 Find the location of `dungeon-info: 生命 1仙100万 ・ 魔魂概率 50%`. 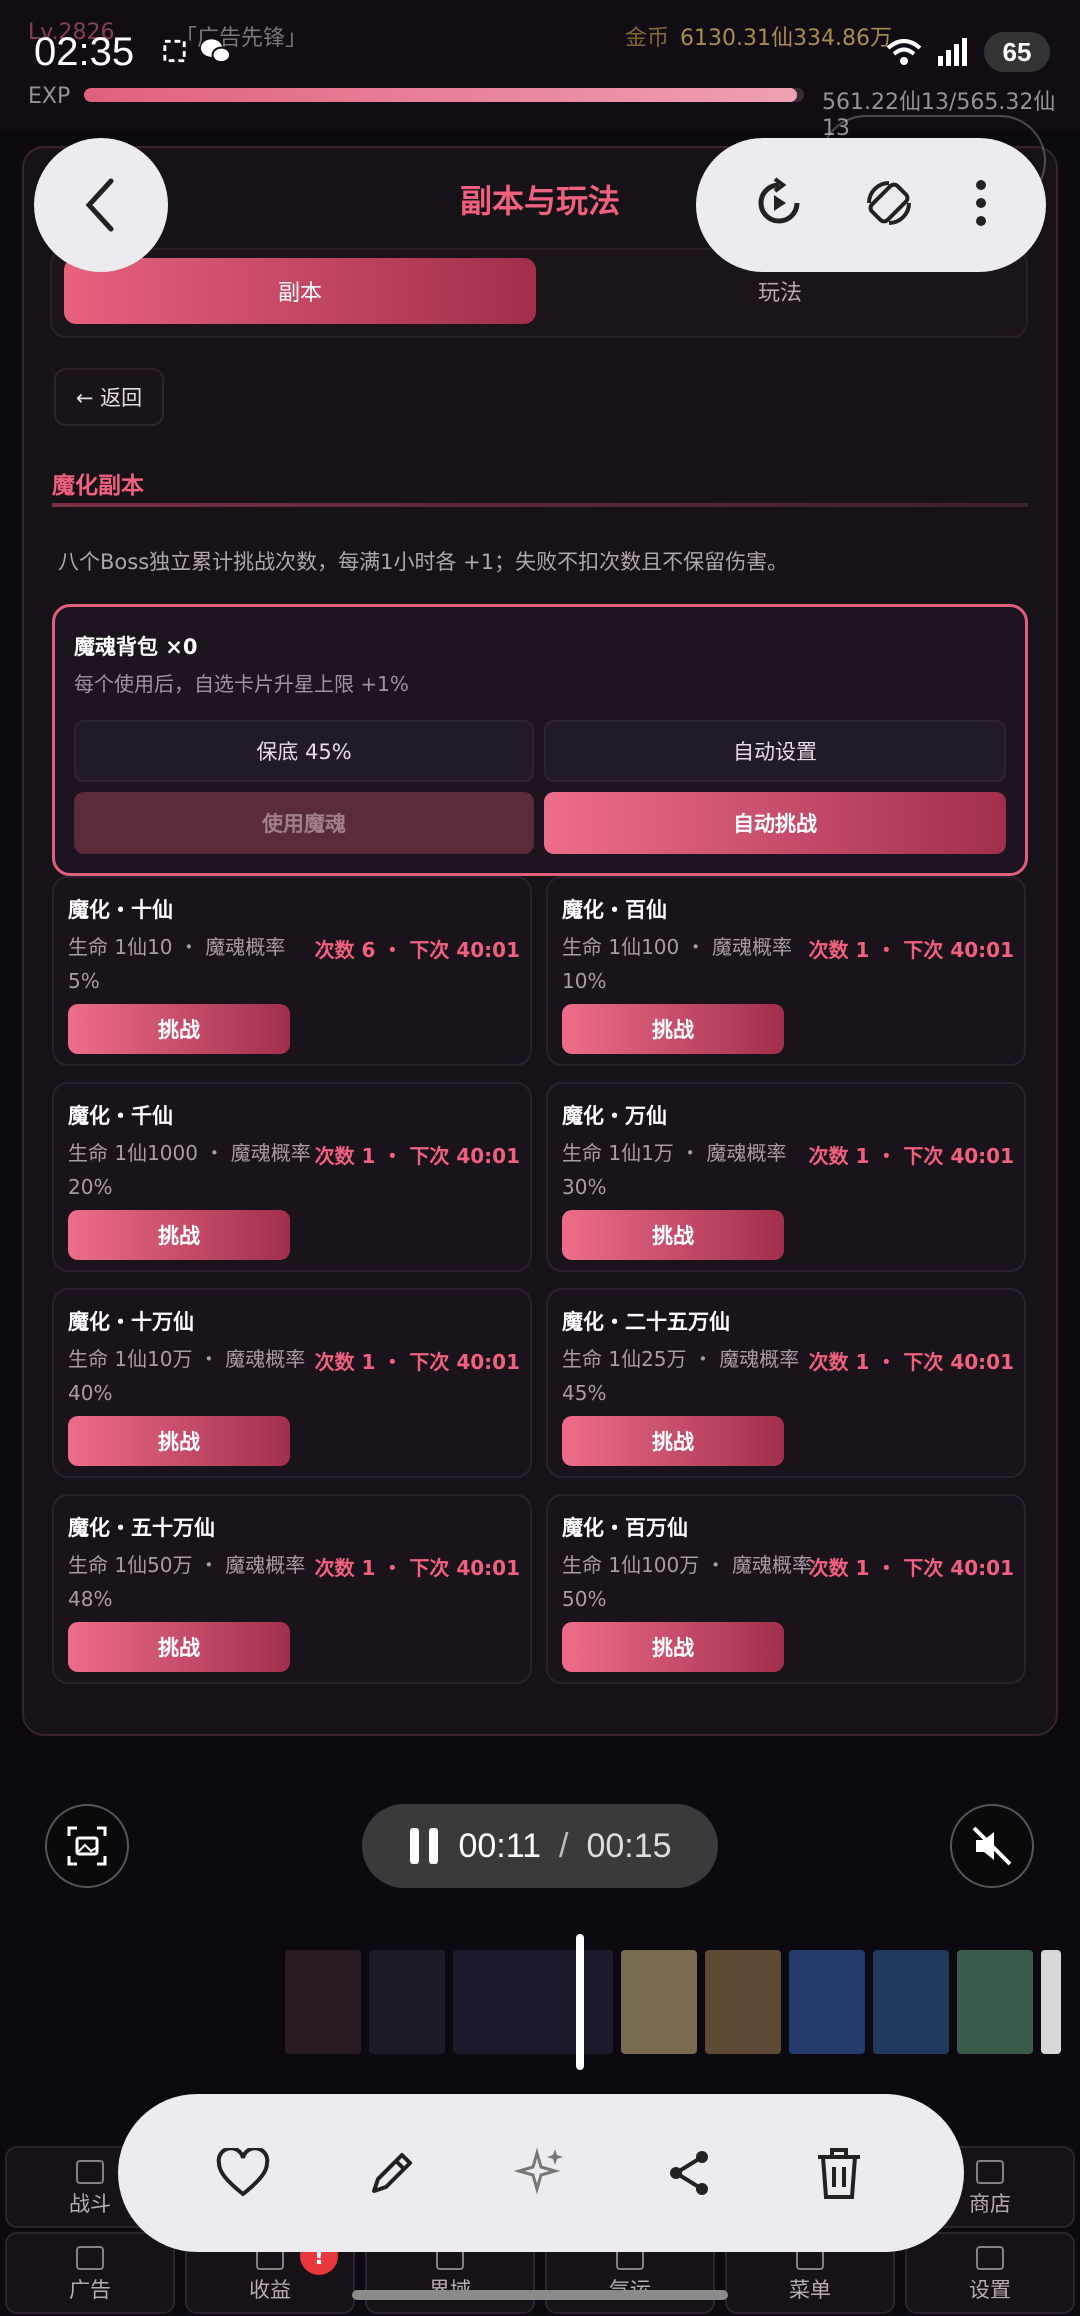

dungeon-info: 生命 1仙100万 ・ 魔魂概率 50% is located at coordinates (687, 1582).